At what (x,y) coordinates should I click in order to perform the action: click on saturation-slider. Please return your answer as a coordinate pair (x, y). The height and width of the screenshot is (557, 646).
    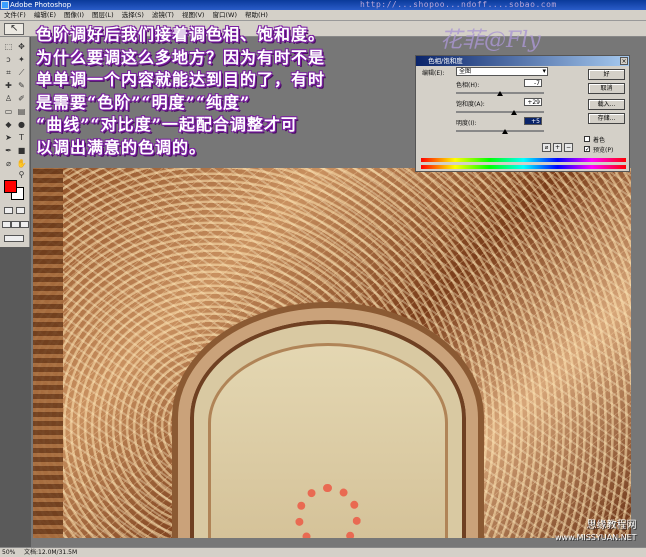
    Looking at the image, I should click on (500, 112).